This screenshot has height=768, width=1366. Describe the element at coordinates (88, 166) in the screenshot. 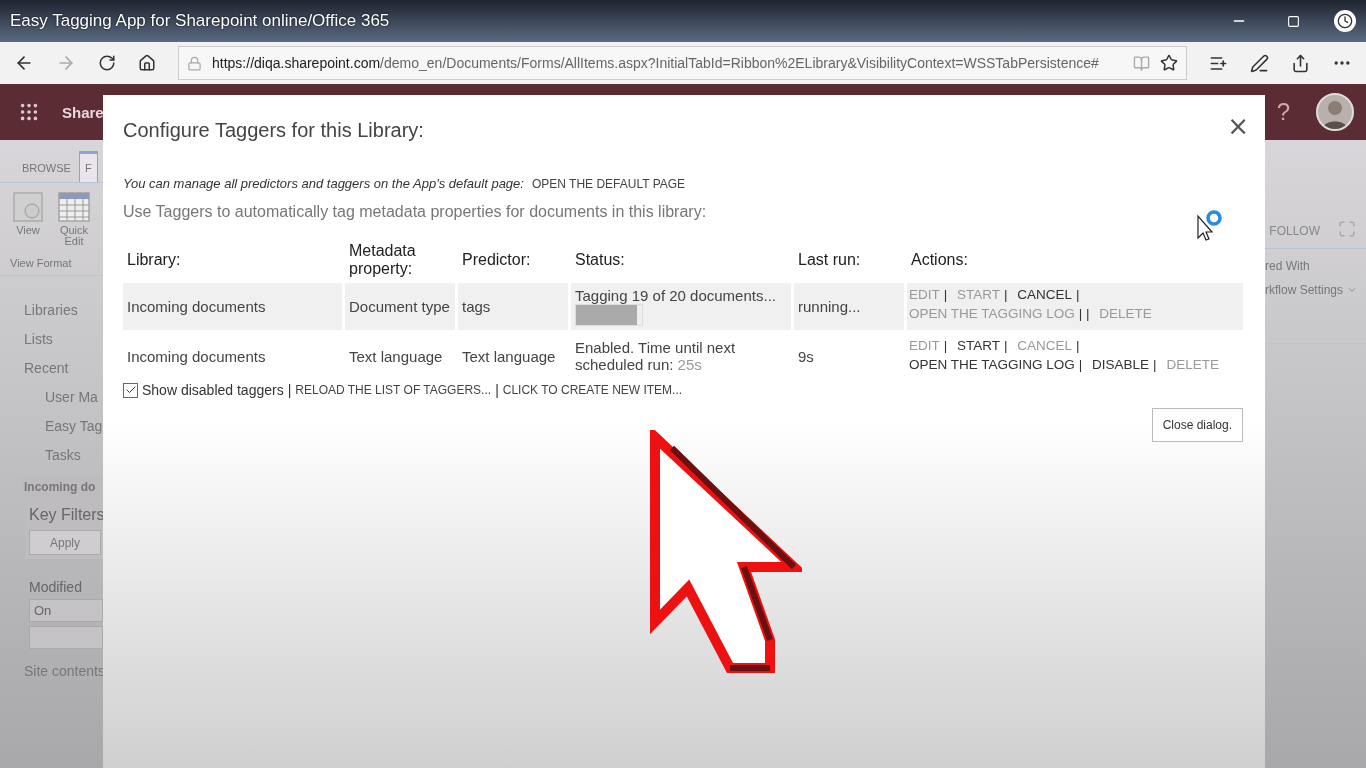

I see `ribbon-tab: F` at that location.